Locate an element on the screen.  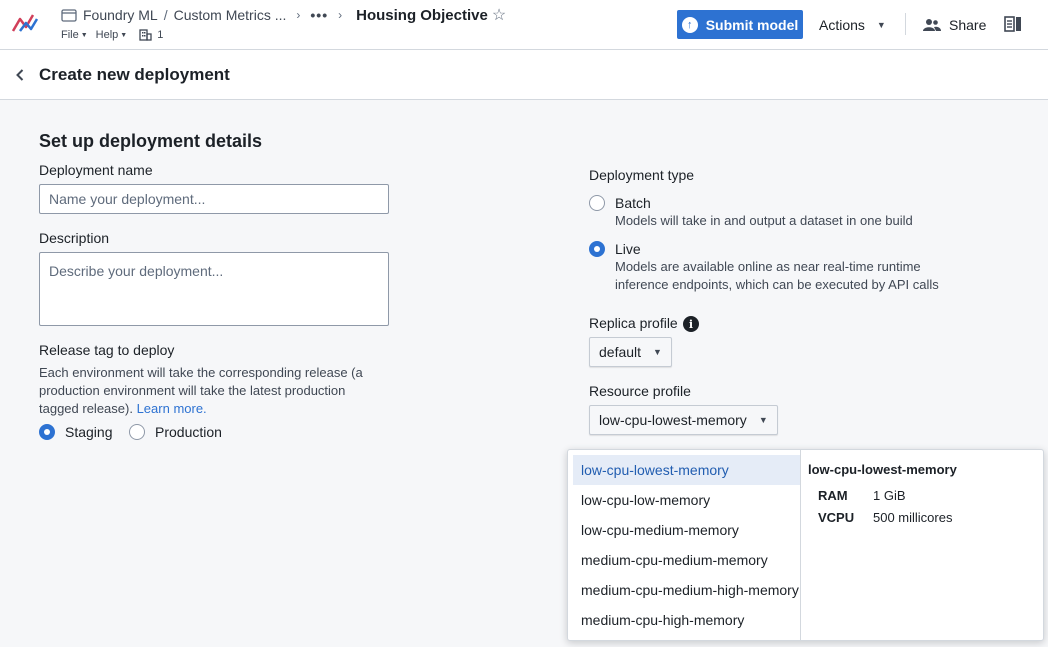
radio-batch is located at coordinates (597, 203).